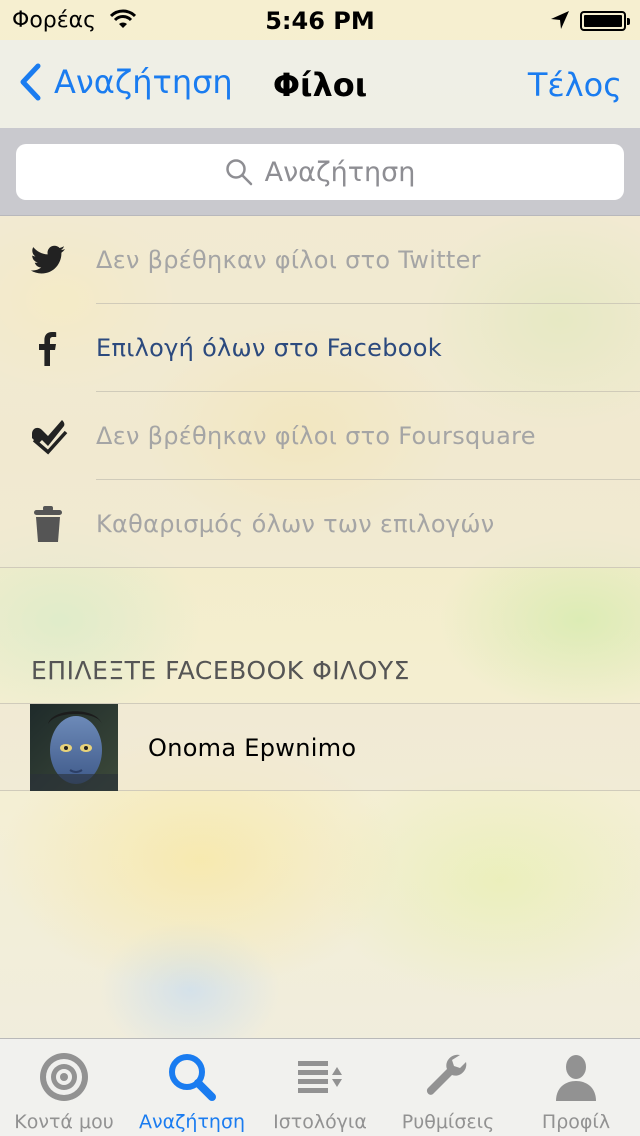 The height and width of the screenshot is (1136, 640). Describe the element at coordinates (269, 348) in the screenshot. I see `facebook-row-label: Επιλογή όλων στο Facebook` at that location.